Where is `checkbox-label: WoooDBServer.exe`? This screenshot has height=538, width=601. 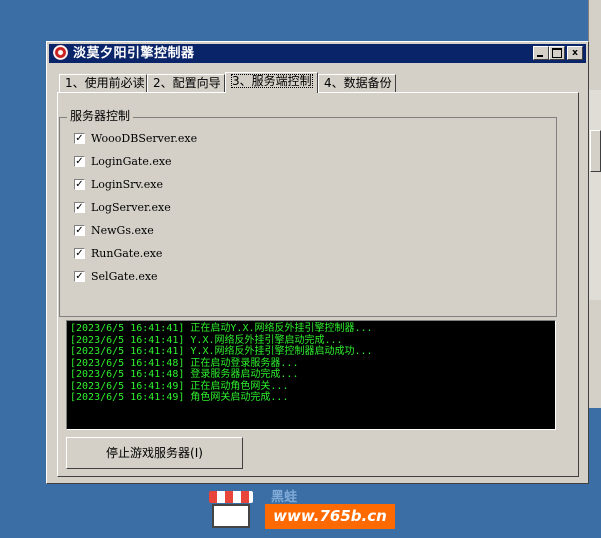 checkbox-label: WoooDBServer.exe is located at coordinates (144, 138).